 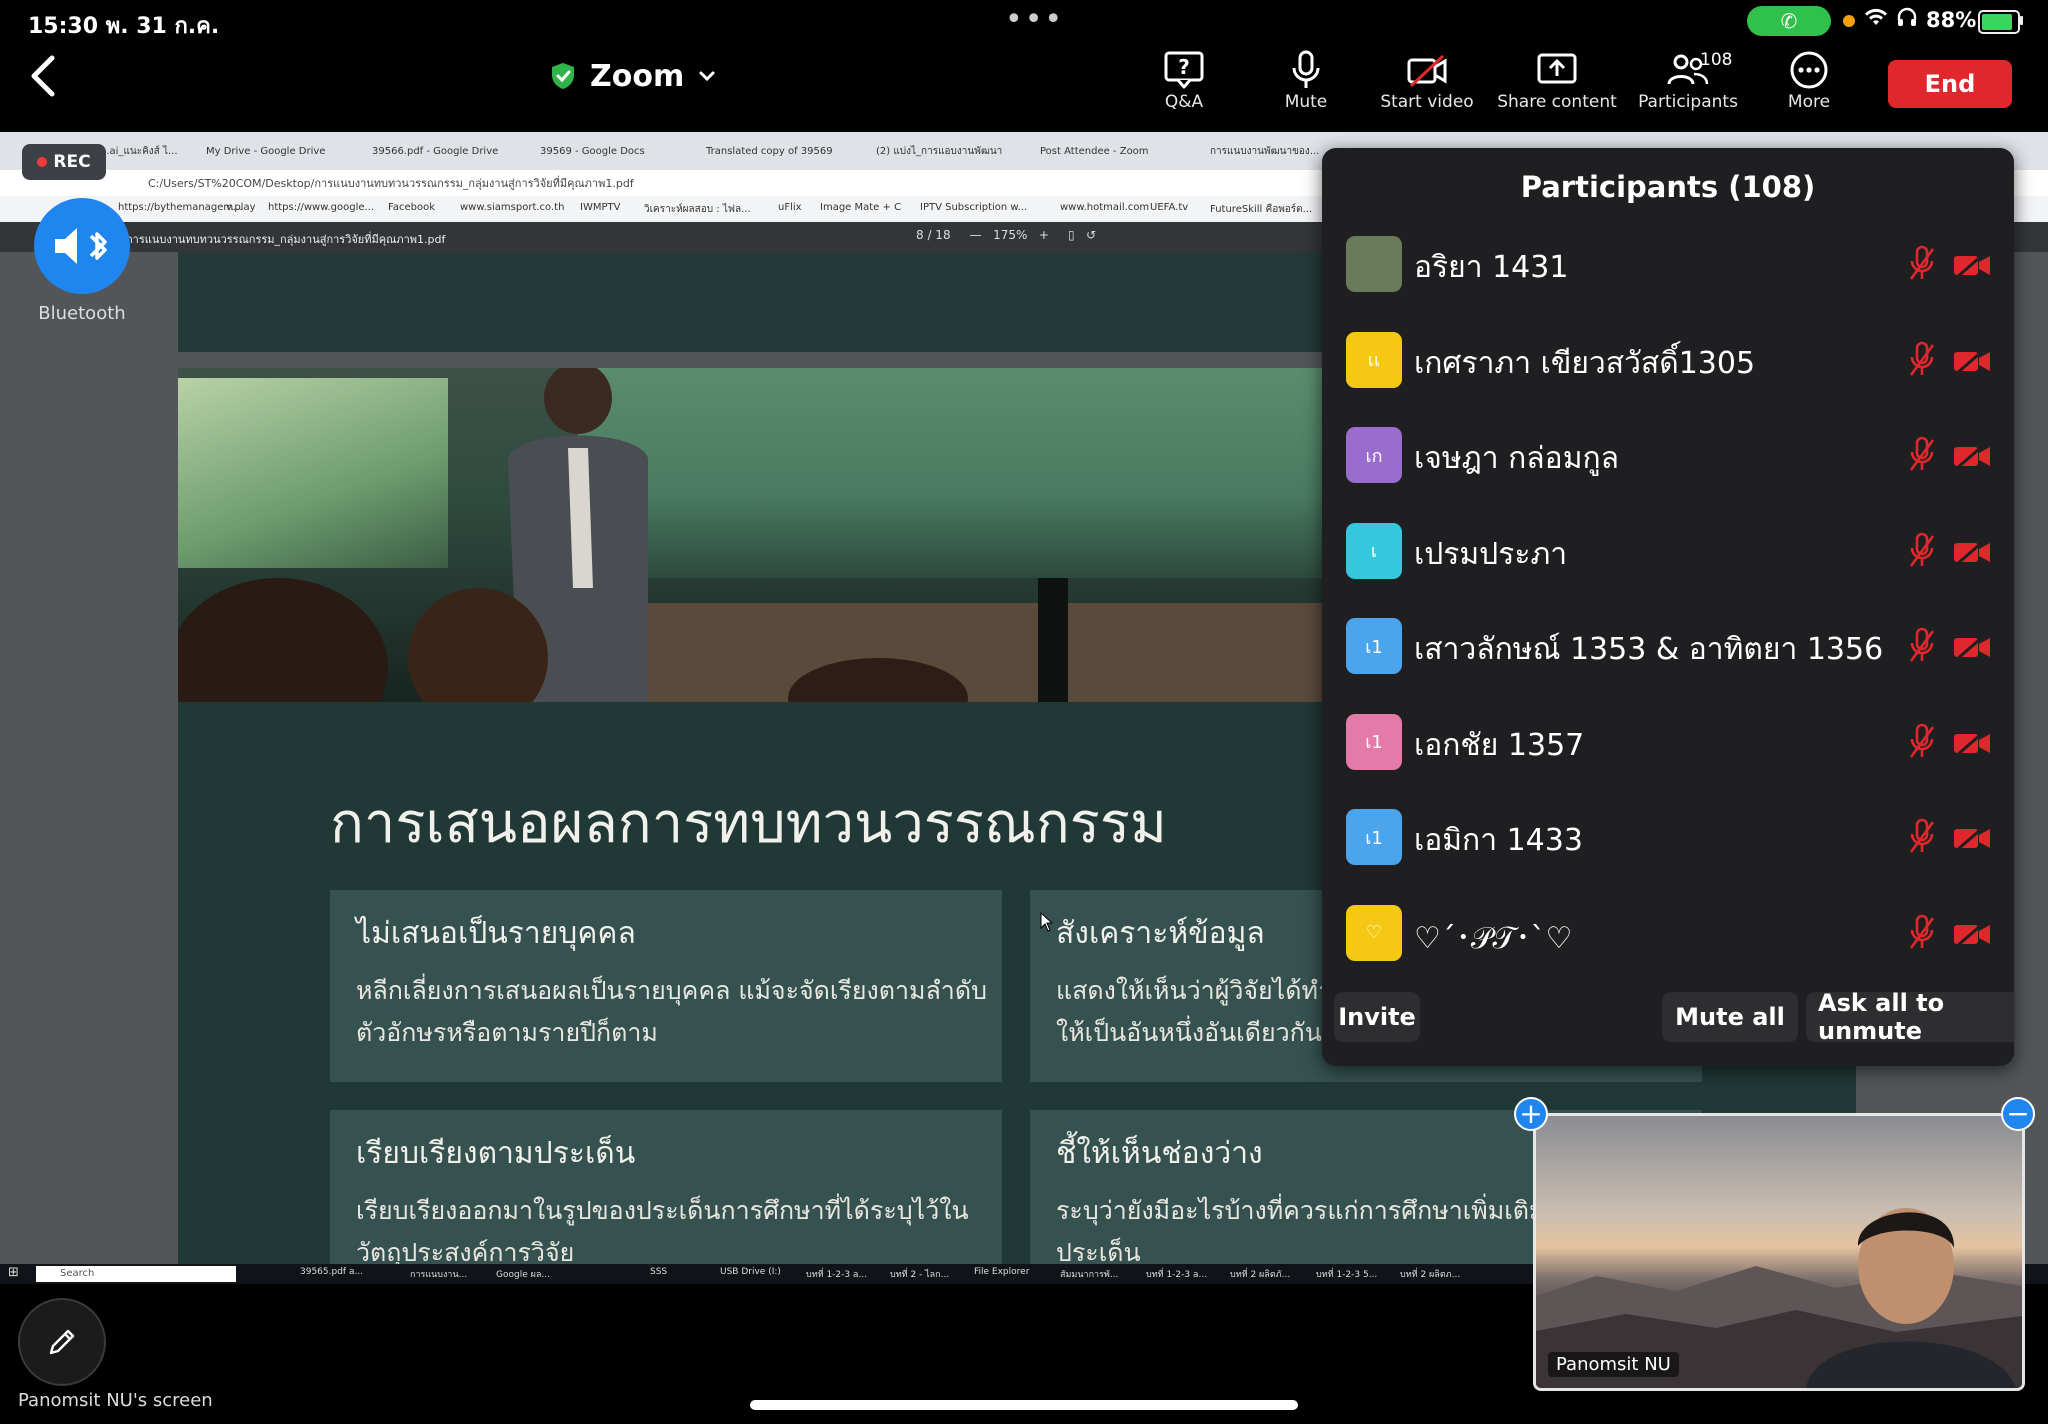 I want to click on audio-device-label: Bluetooth, so click(x=82, y=313).